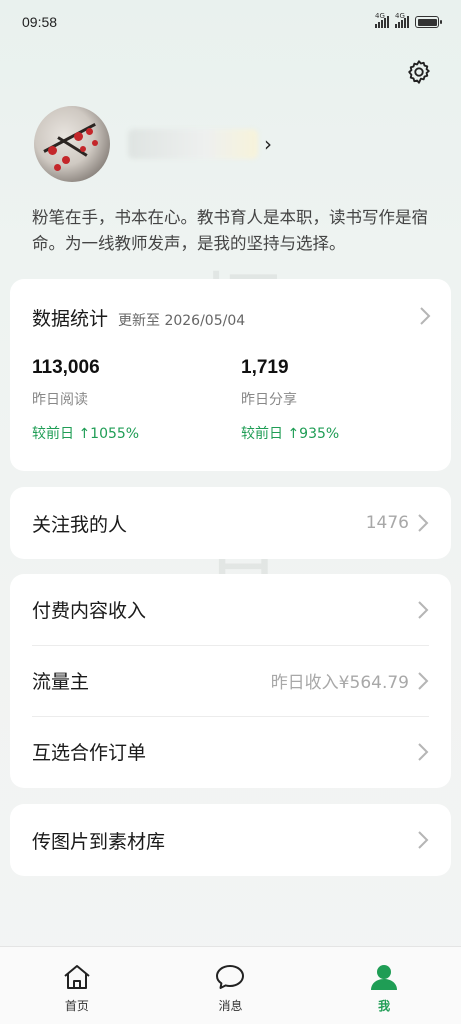  I want to click on stats-header: 数据统计 更新至 2026/05/04, so click(231, 317).